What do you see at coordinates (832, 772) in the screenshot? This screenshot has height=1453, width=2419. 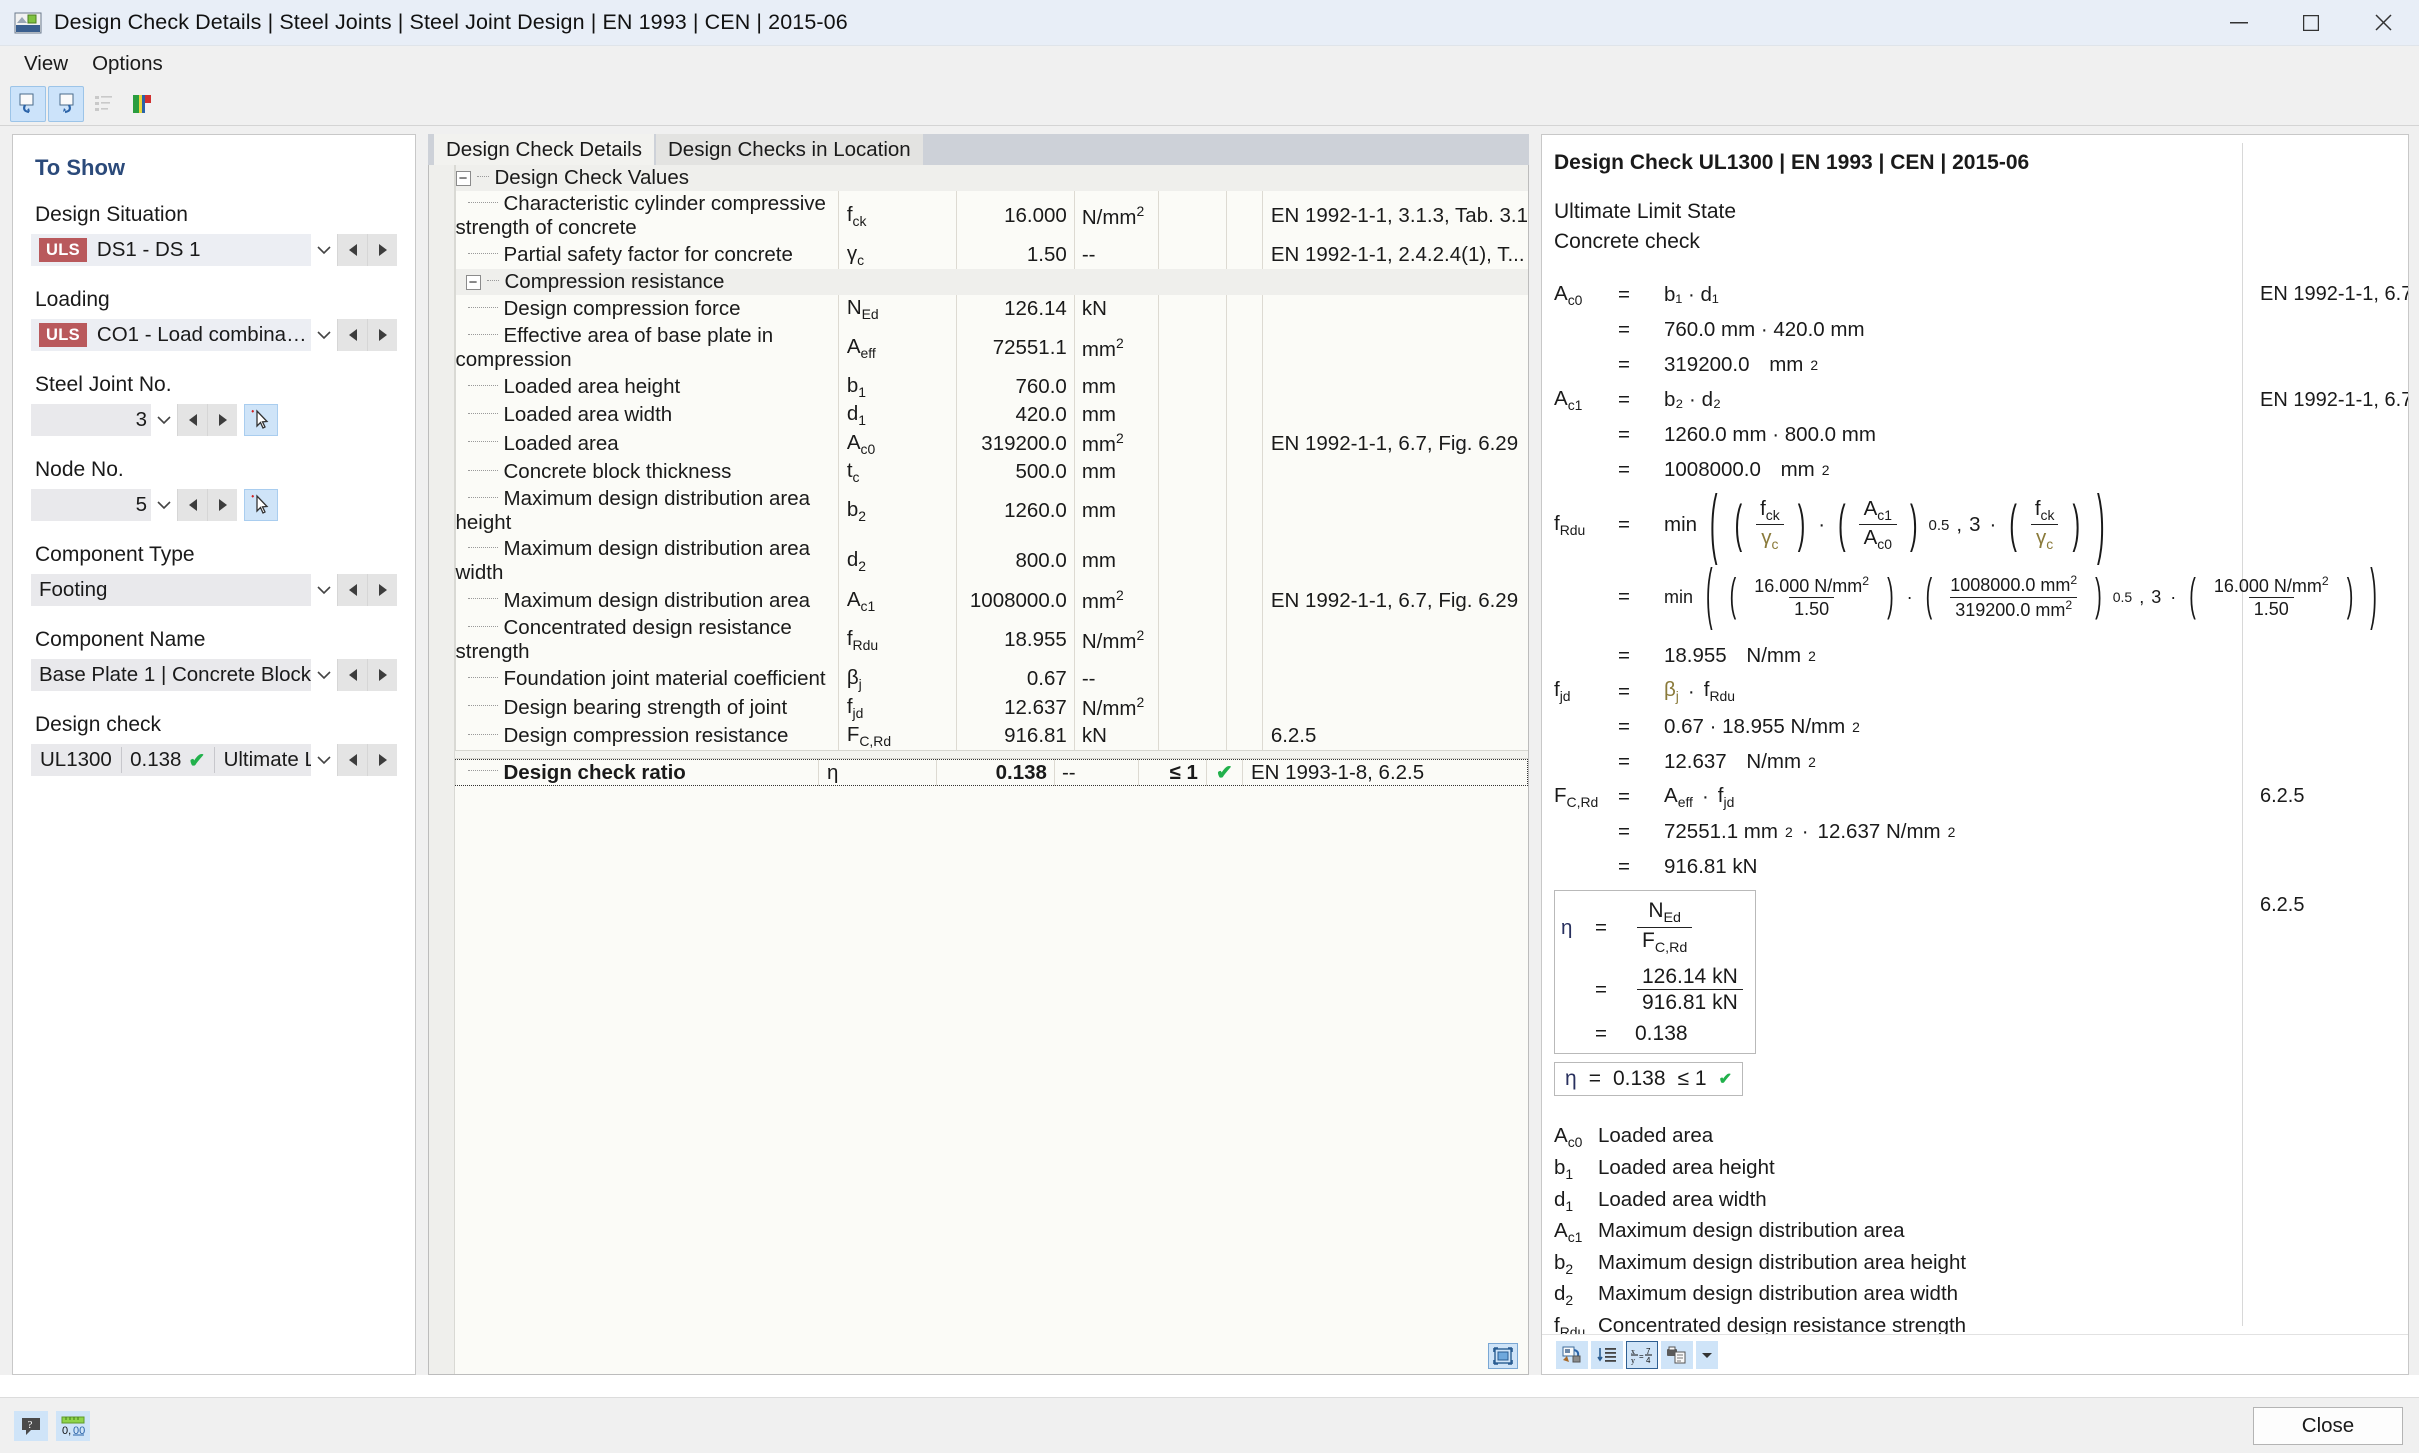 I see `ratio-symbol: η` at bounding box center [832, 772].